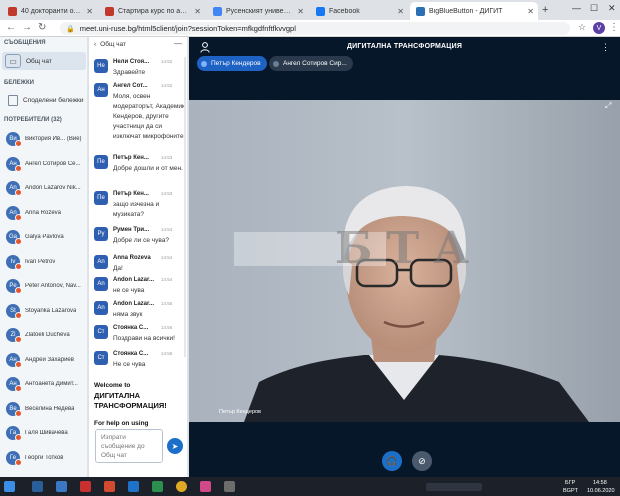 The image size is (620, 496). Describe the element at coordinates (44, 311) in the screenshot. I see `user-list-item: St Stoyanka Lazarova` at that location.